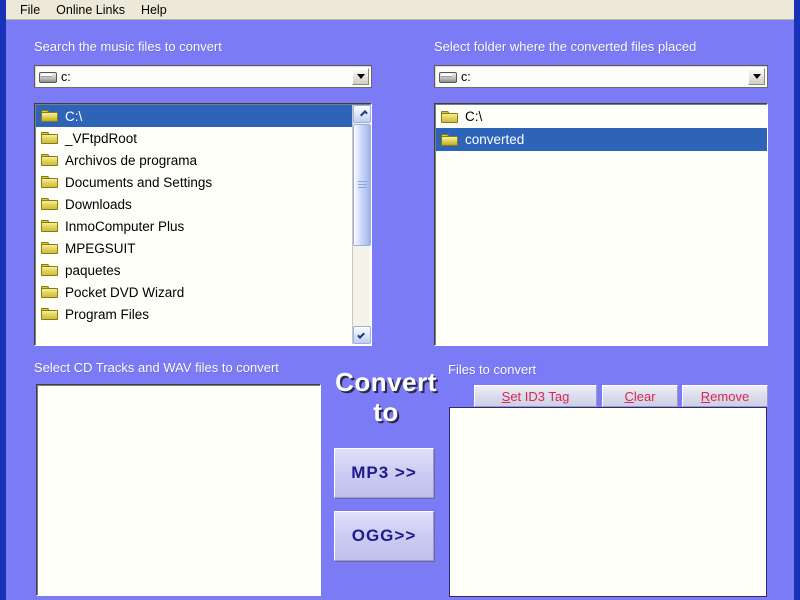 This screenshot has height=600, width=800. I want to click on files-to-convert-listbox, so click(608, 502).